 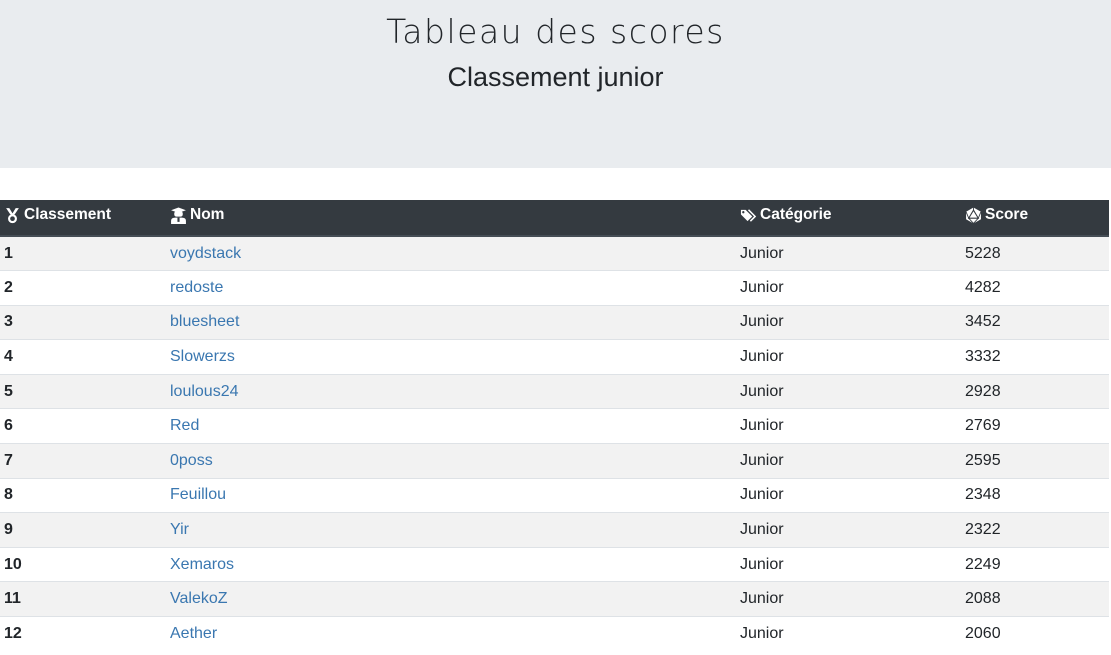 I want to click on column-label-name: Nom, so click(x=207, y=215).